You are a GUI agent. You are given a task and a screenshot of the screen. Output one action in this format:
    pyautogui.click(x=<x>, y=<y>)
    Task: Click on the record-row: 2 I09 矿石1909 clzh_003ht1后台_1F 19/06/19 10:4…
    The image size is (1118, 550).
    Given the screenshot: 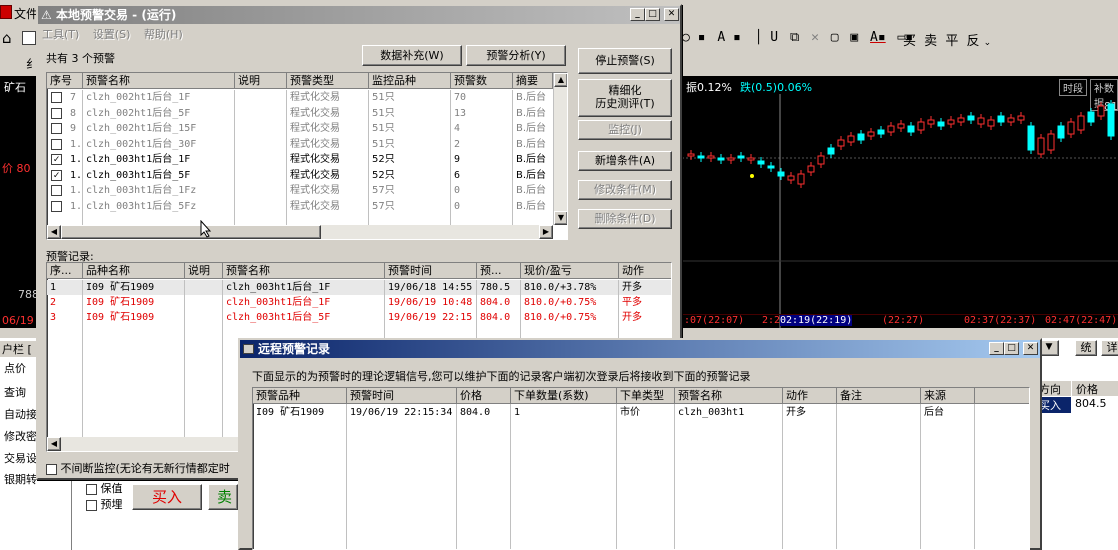 What is the action you would take?
    pyautogui.click(x=359, y=302)
    